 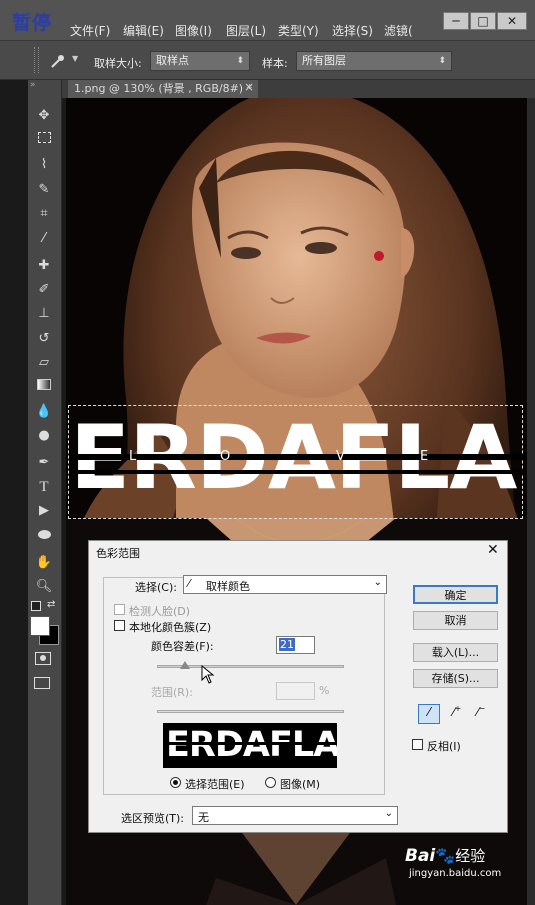 What do you see at coordinates (228, 586) in the screenshot?
I see `select-value: 取样颜色` at bounding box center [228, 586].